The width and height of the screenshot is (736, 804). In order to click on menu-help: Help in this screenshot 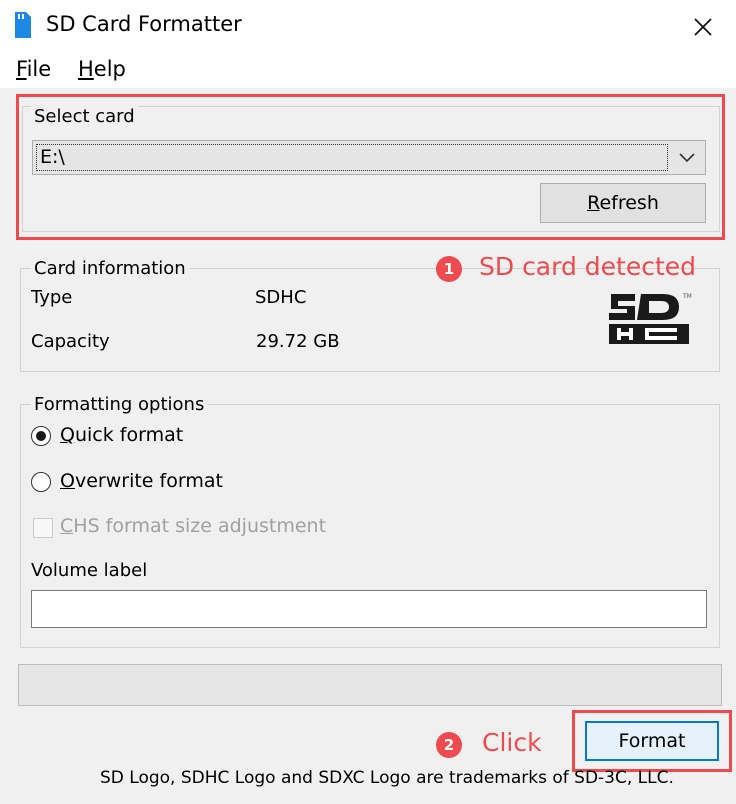, I will do `click(102, 69)`.